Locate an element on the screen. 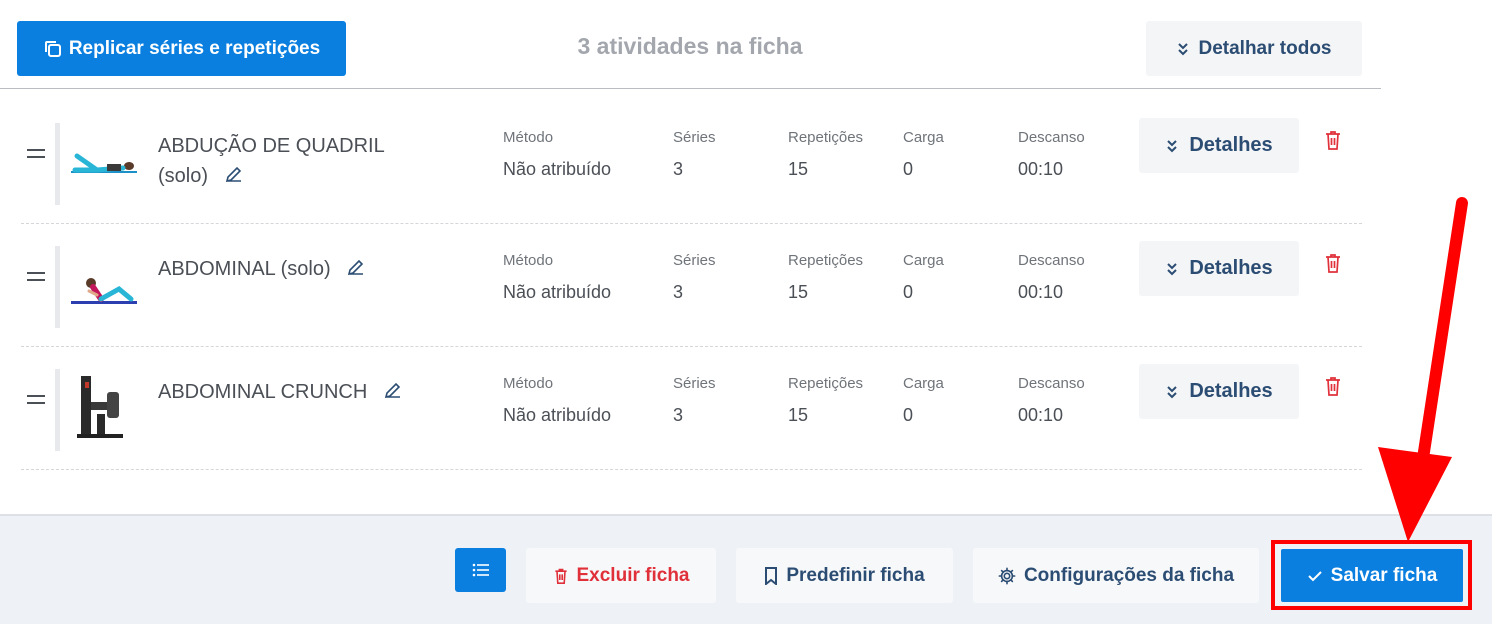  delete-sheet-label: Excluir ficha is located at coordinates (633, 575).